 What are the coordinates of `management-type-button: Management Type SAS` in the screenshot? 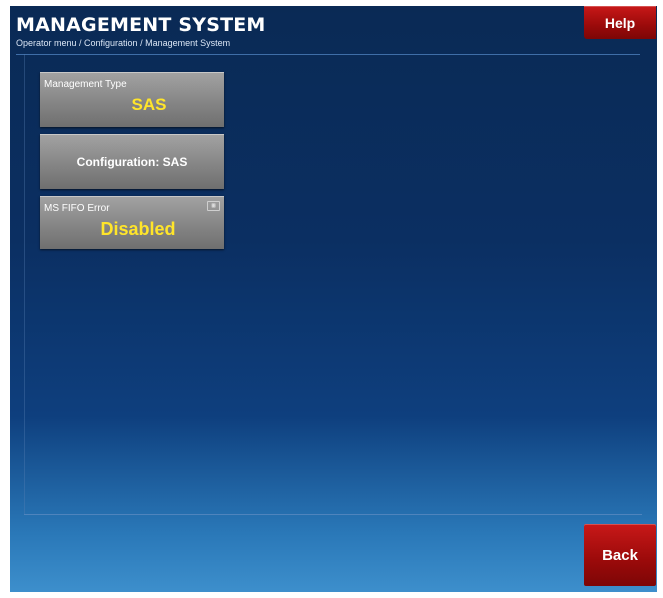 It's located at (132, 99).